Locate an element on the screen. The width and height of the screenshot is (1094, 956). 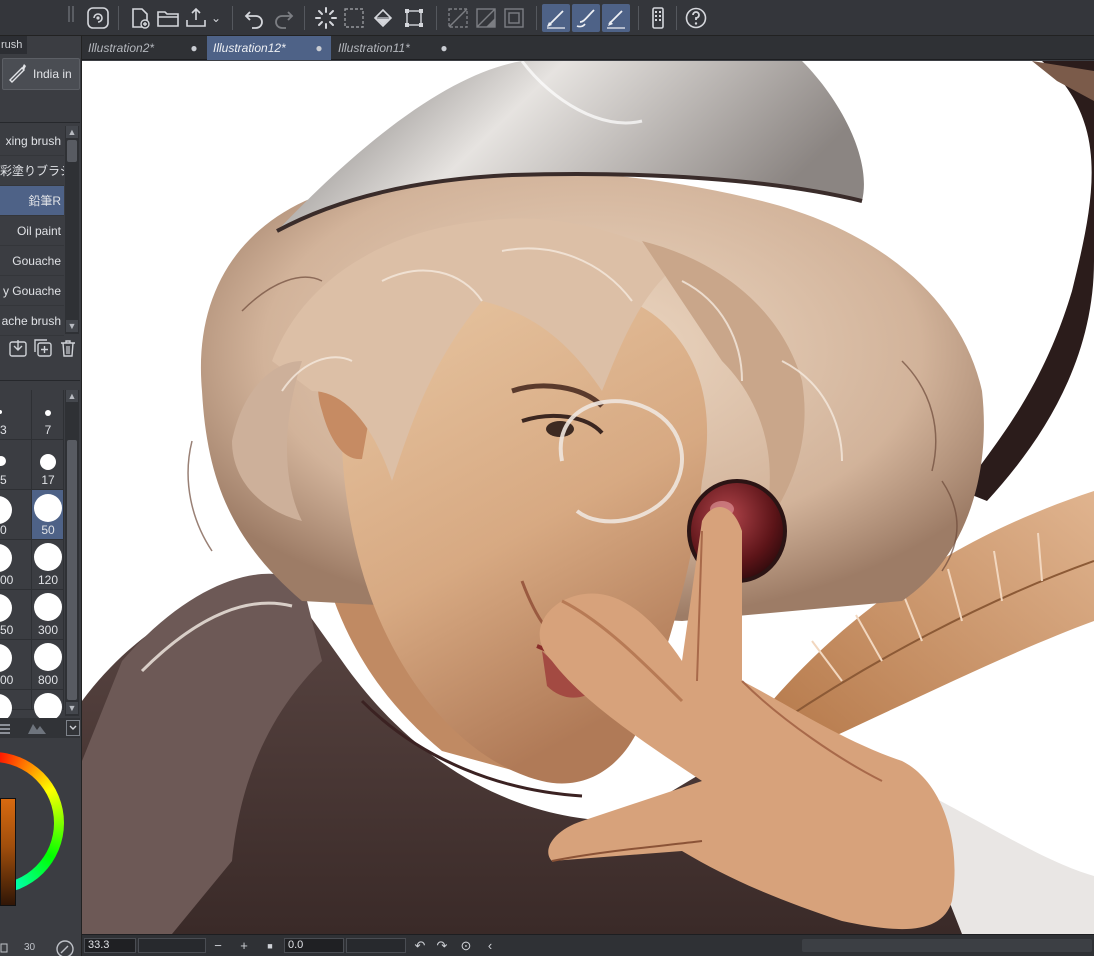
fit-button: ■ is located at coordinates (270, 946).